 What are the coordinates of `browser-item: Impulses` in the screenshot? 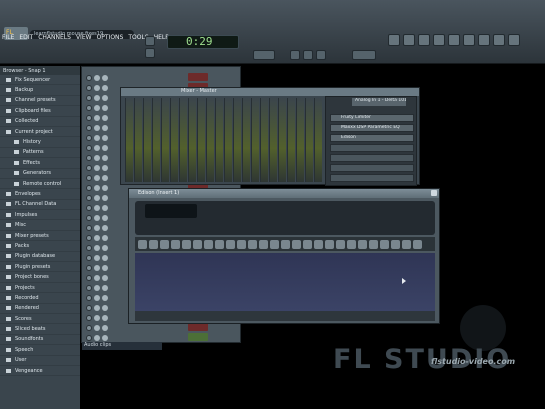 It's located at (40, 215).